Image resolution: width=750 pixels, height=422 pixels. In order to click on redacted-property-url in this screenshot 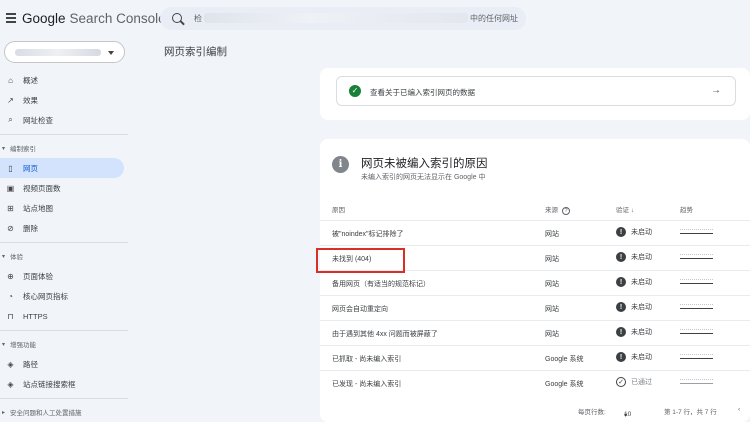, I will do `click(336, 18)`.